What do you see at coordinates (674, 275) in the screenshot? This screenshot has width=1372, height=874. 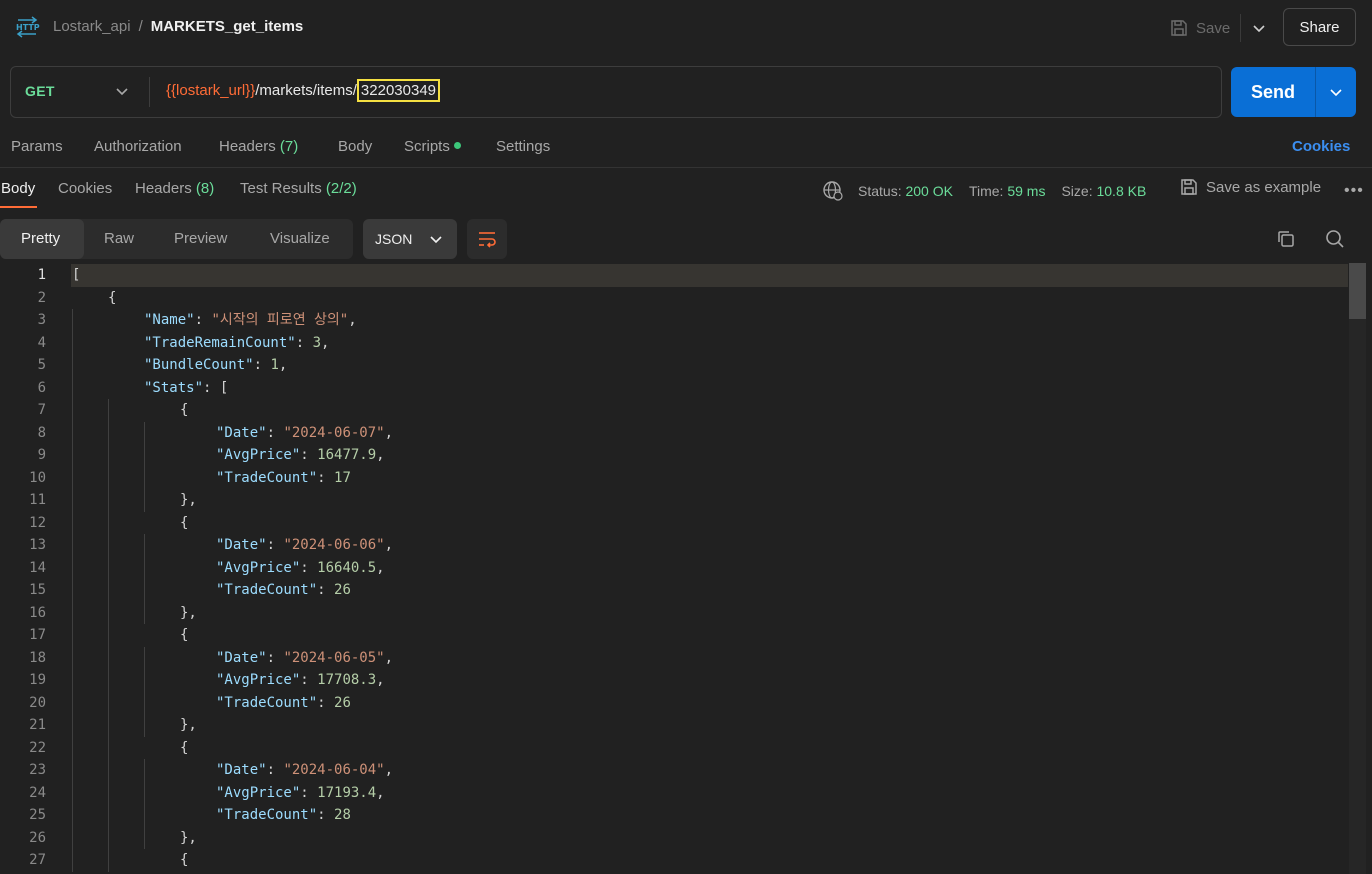 I see `code-line: 1[` at bounding box center [674, 275].